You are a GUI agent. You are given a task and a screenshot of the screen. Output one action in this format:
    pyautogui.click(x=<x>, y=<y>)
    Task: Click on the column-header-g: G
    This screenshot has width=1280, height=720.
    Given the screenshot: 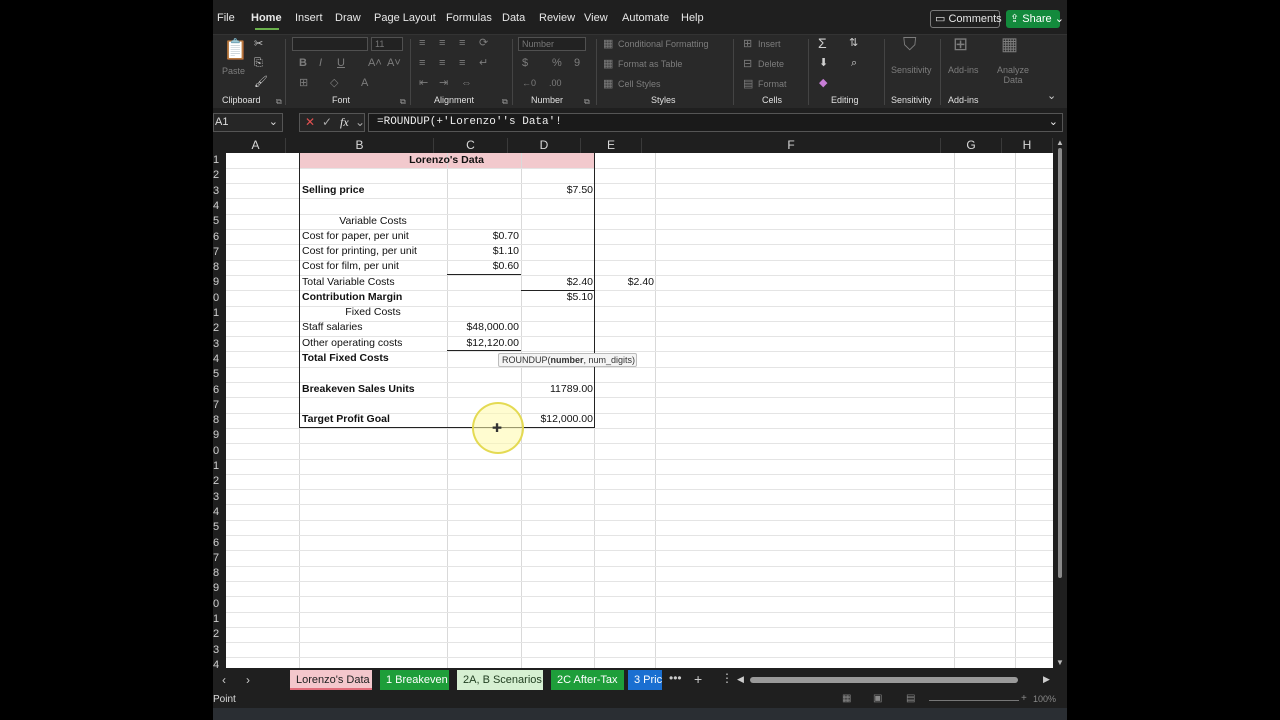 What is the action you would take?
    pyautogui.click(x=971, y=145)
    